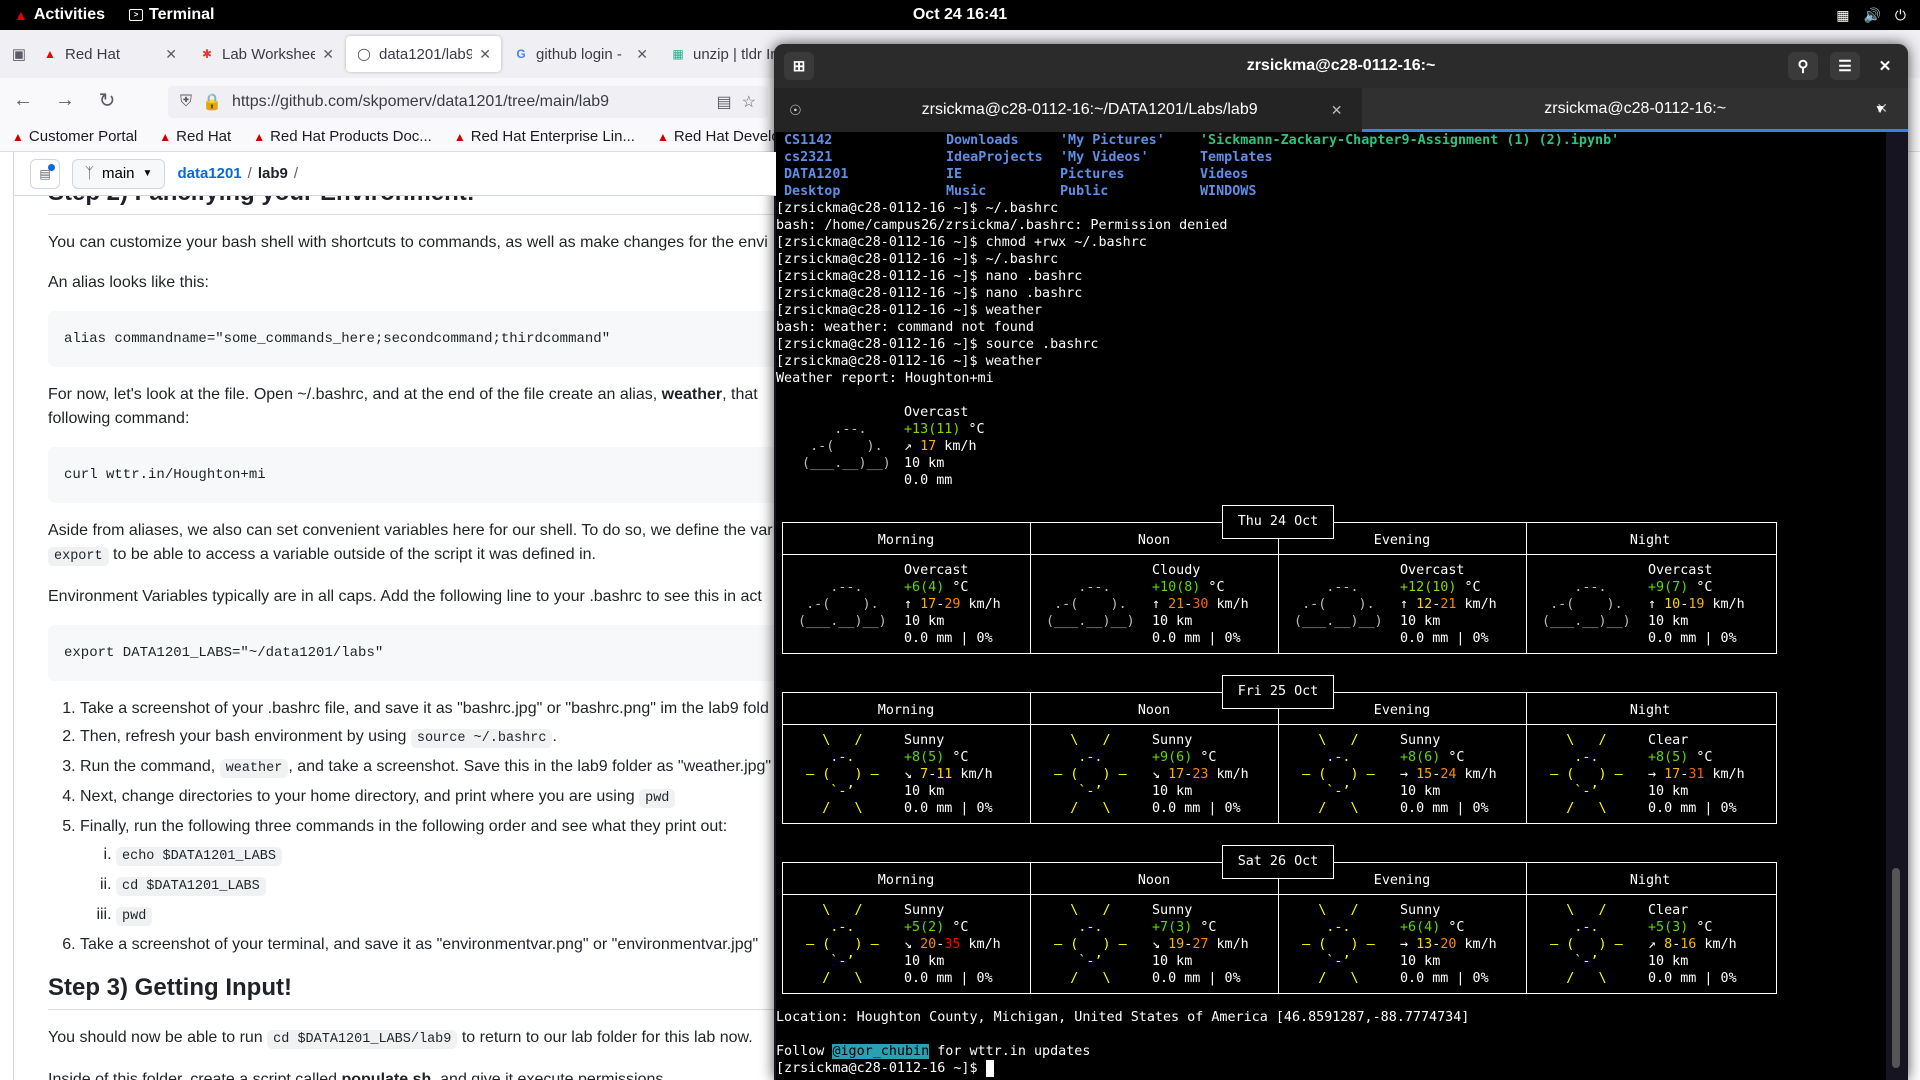 This screenshot has width=1920, height=1080. Describe the element at coordinates (1200, 774) in the screenshot. I see `forecast-wind: ↘ 17-23 km/h` at that location.